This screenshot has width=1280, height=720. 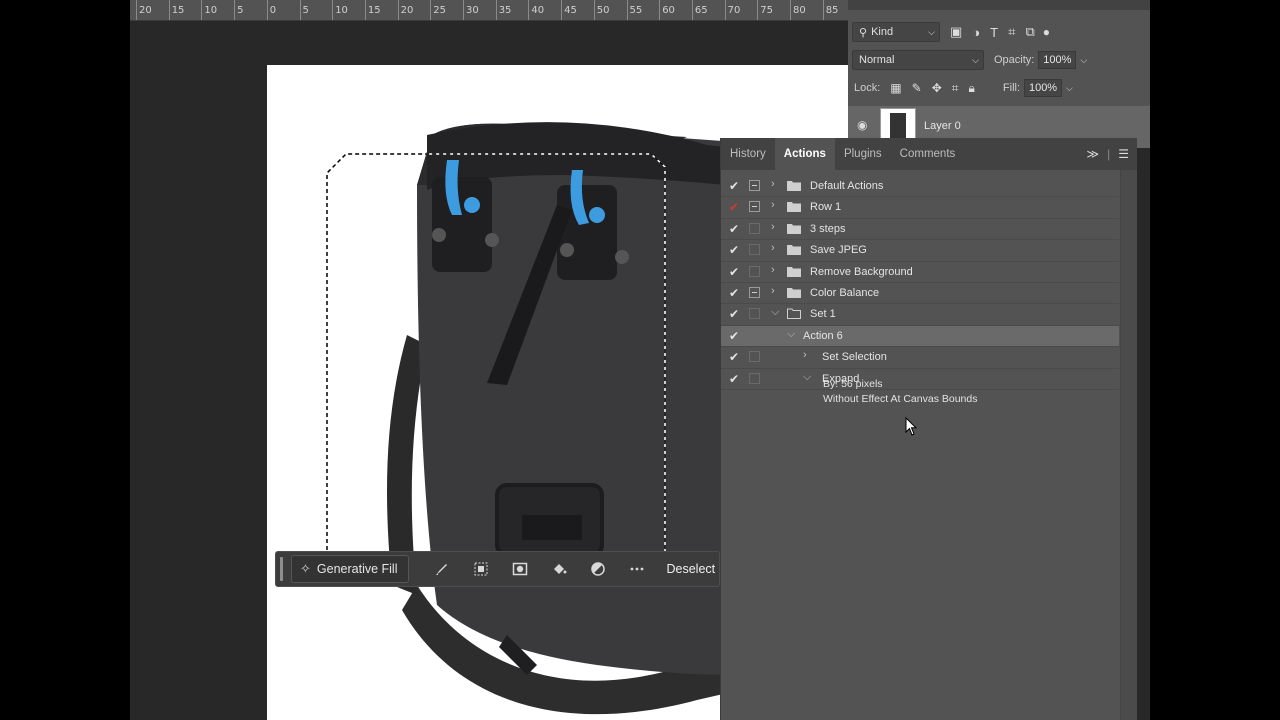 I want to click on action-row: ✔ › Remove Background, so click(x=920, y=272).